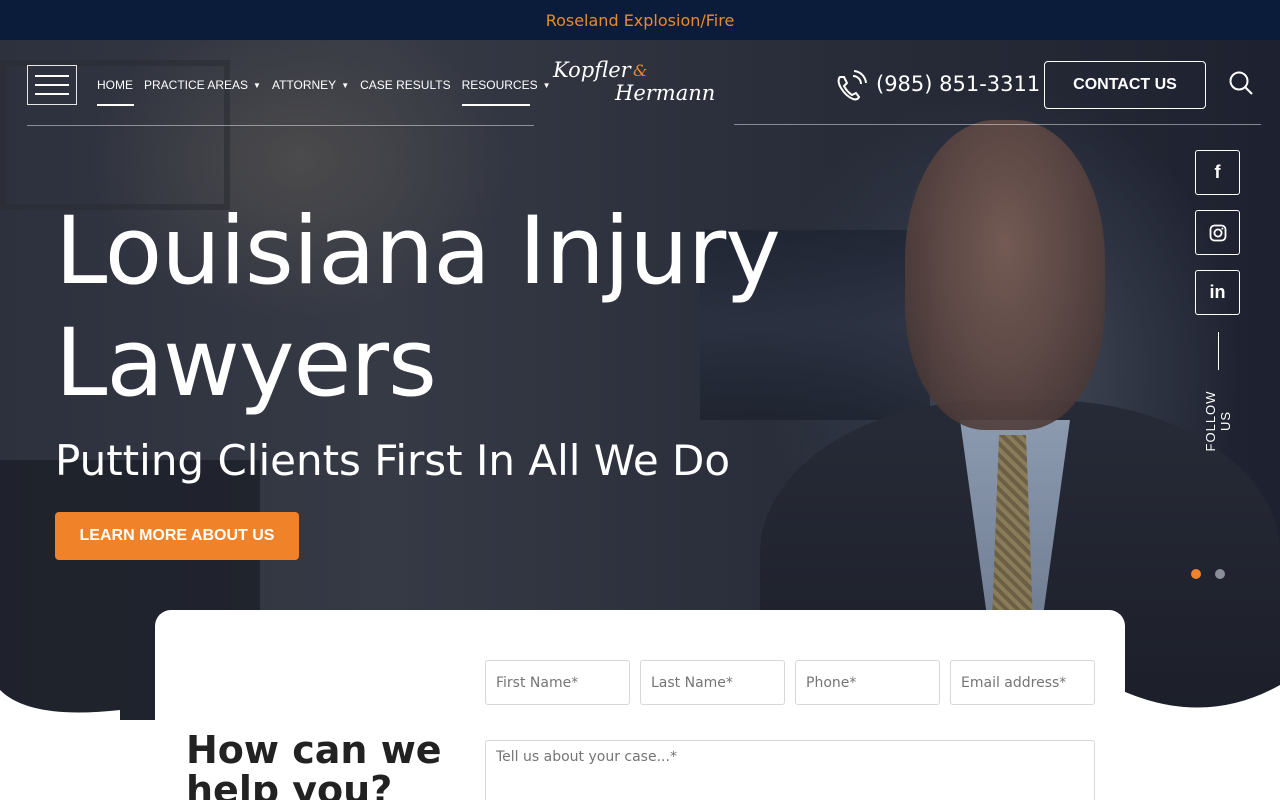 The height and width of the screenshot is (800, 1280). What do you see at coordinates (393, 460) in the screenshot?
I see `hero-subtitle: Putting Clients First In All We Do` at bounding box center [393, 460].